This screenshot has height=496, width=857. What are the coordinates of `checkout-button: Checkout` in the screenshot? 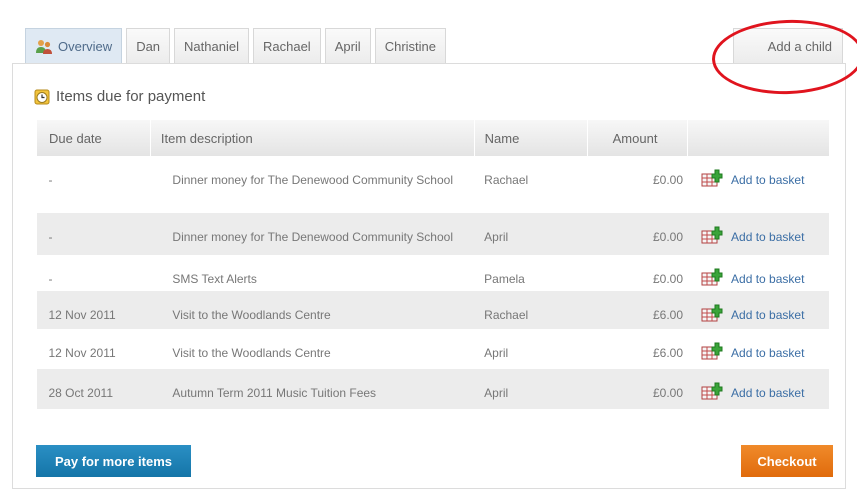 It's located at (787, 461).